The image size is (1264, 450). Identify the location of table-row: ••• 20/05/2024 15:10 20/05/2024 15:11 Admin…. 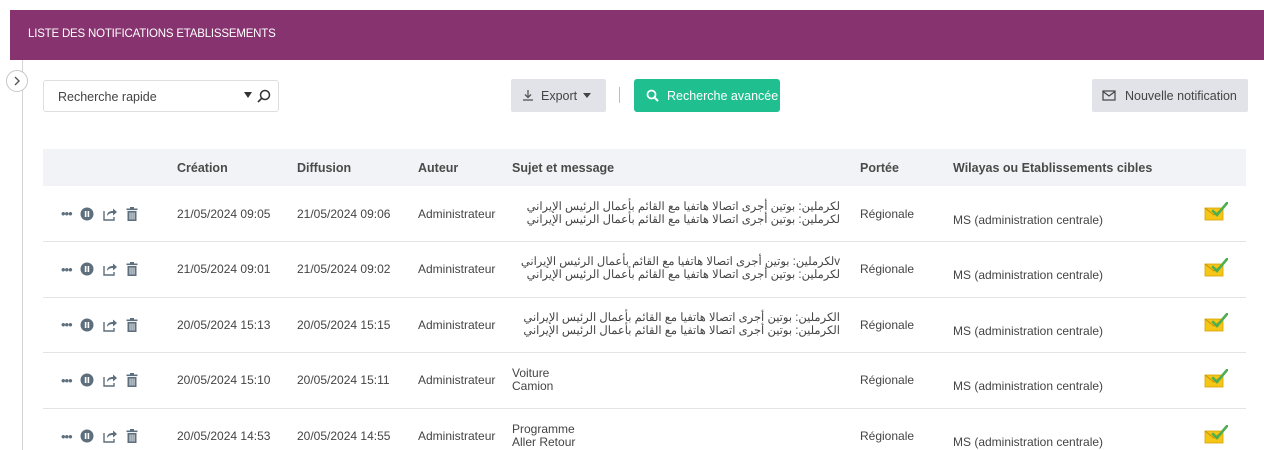
(644, 381).